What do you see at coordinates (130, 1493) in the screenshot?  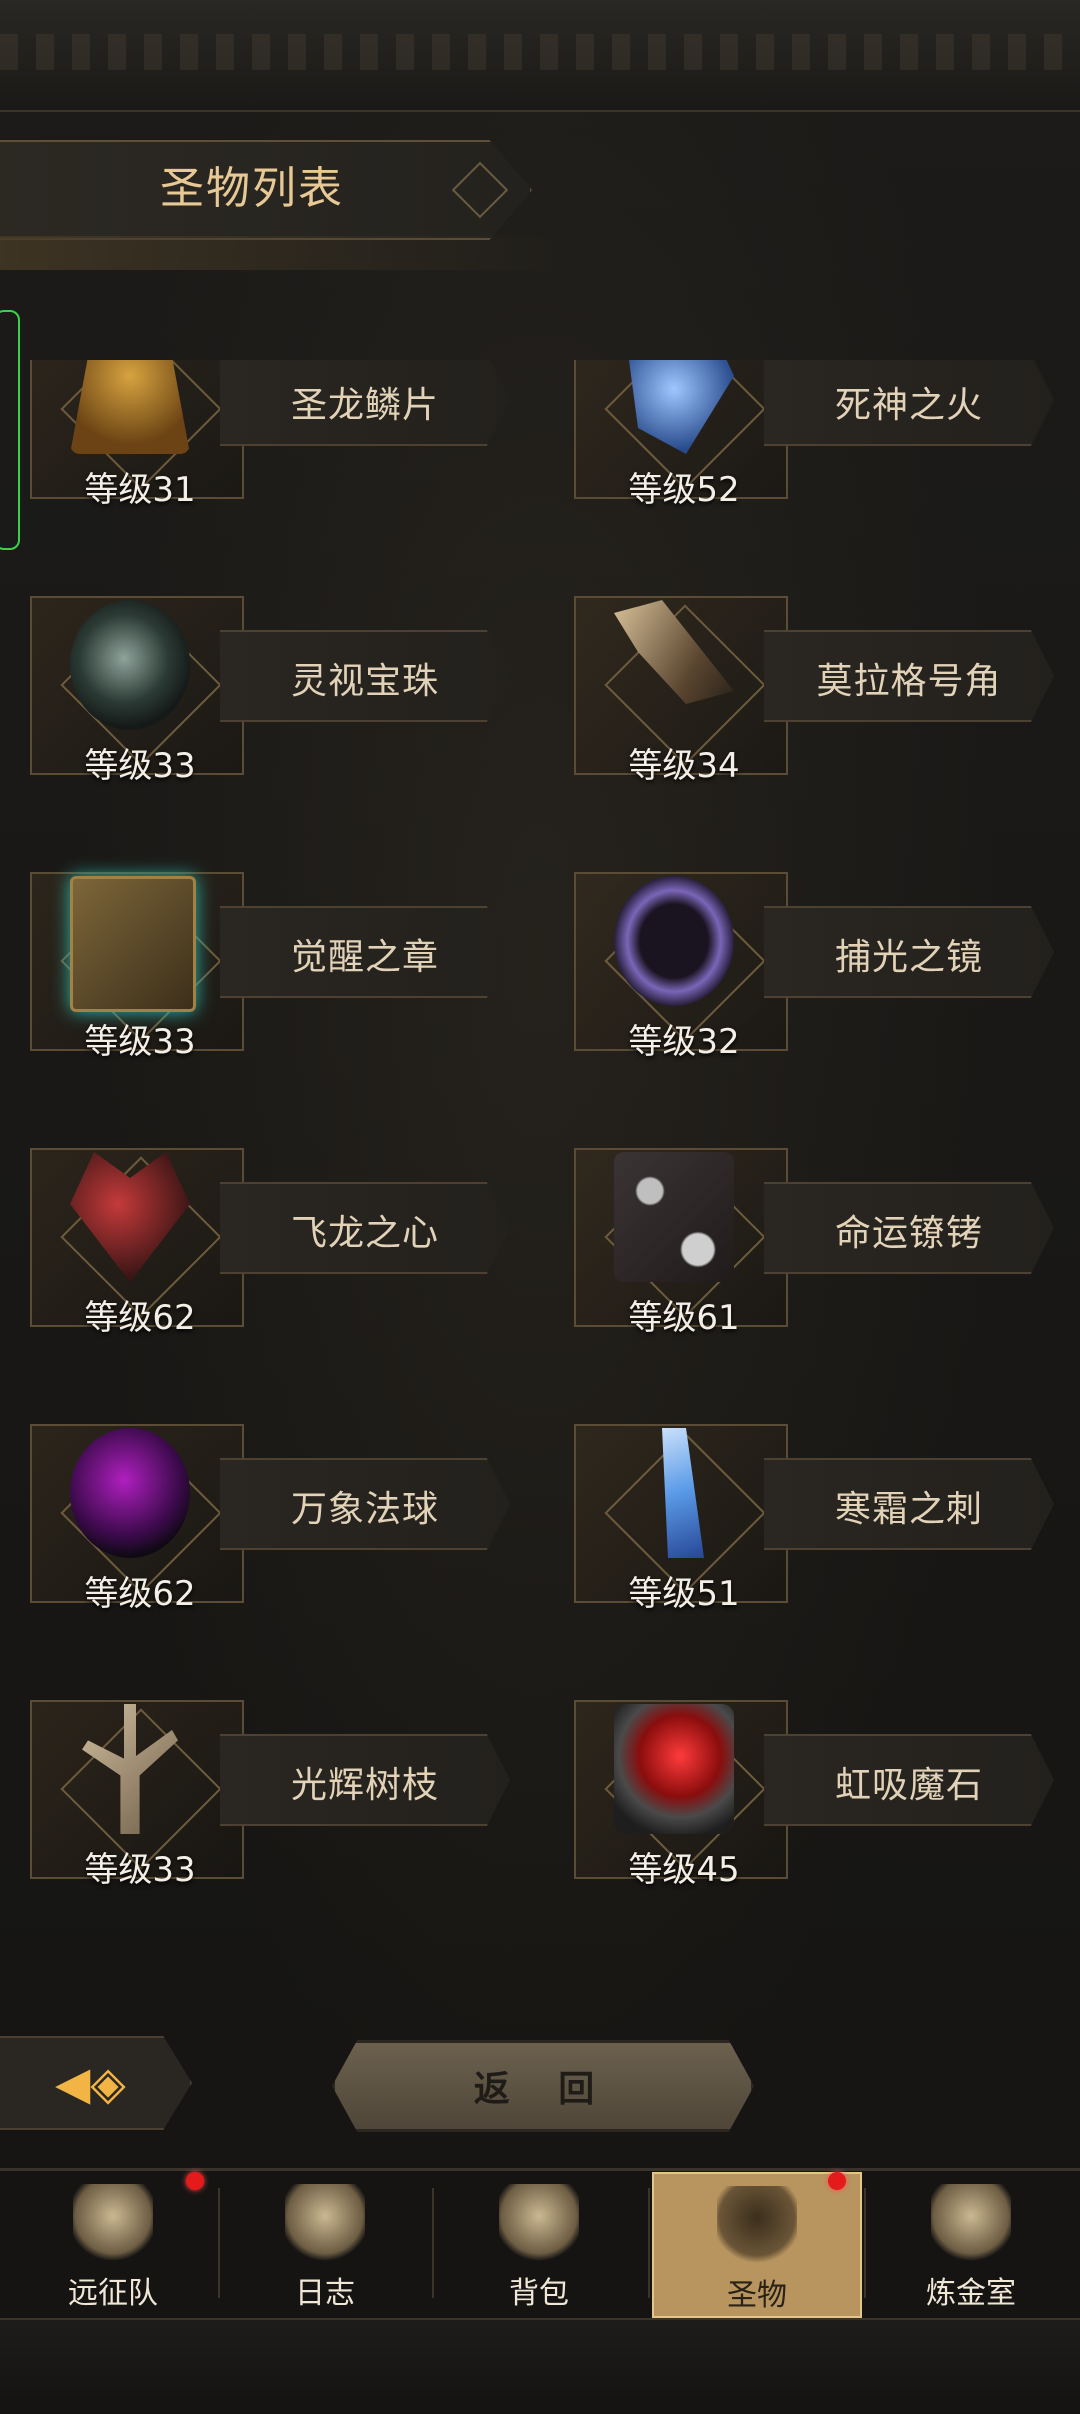 I see `purple-orb-icon` at bounding box center [130, 1493].